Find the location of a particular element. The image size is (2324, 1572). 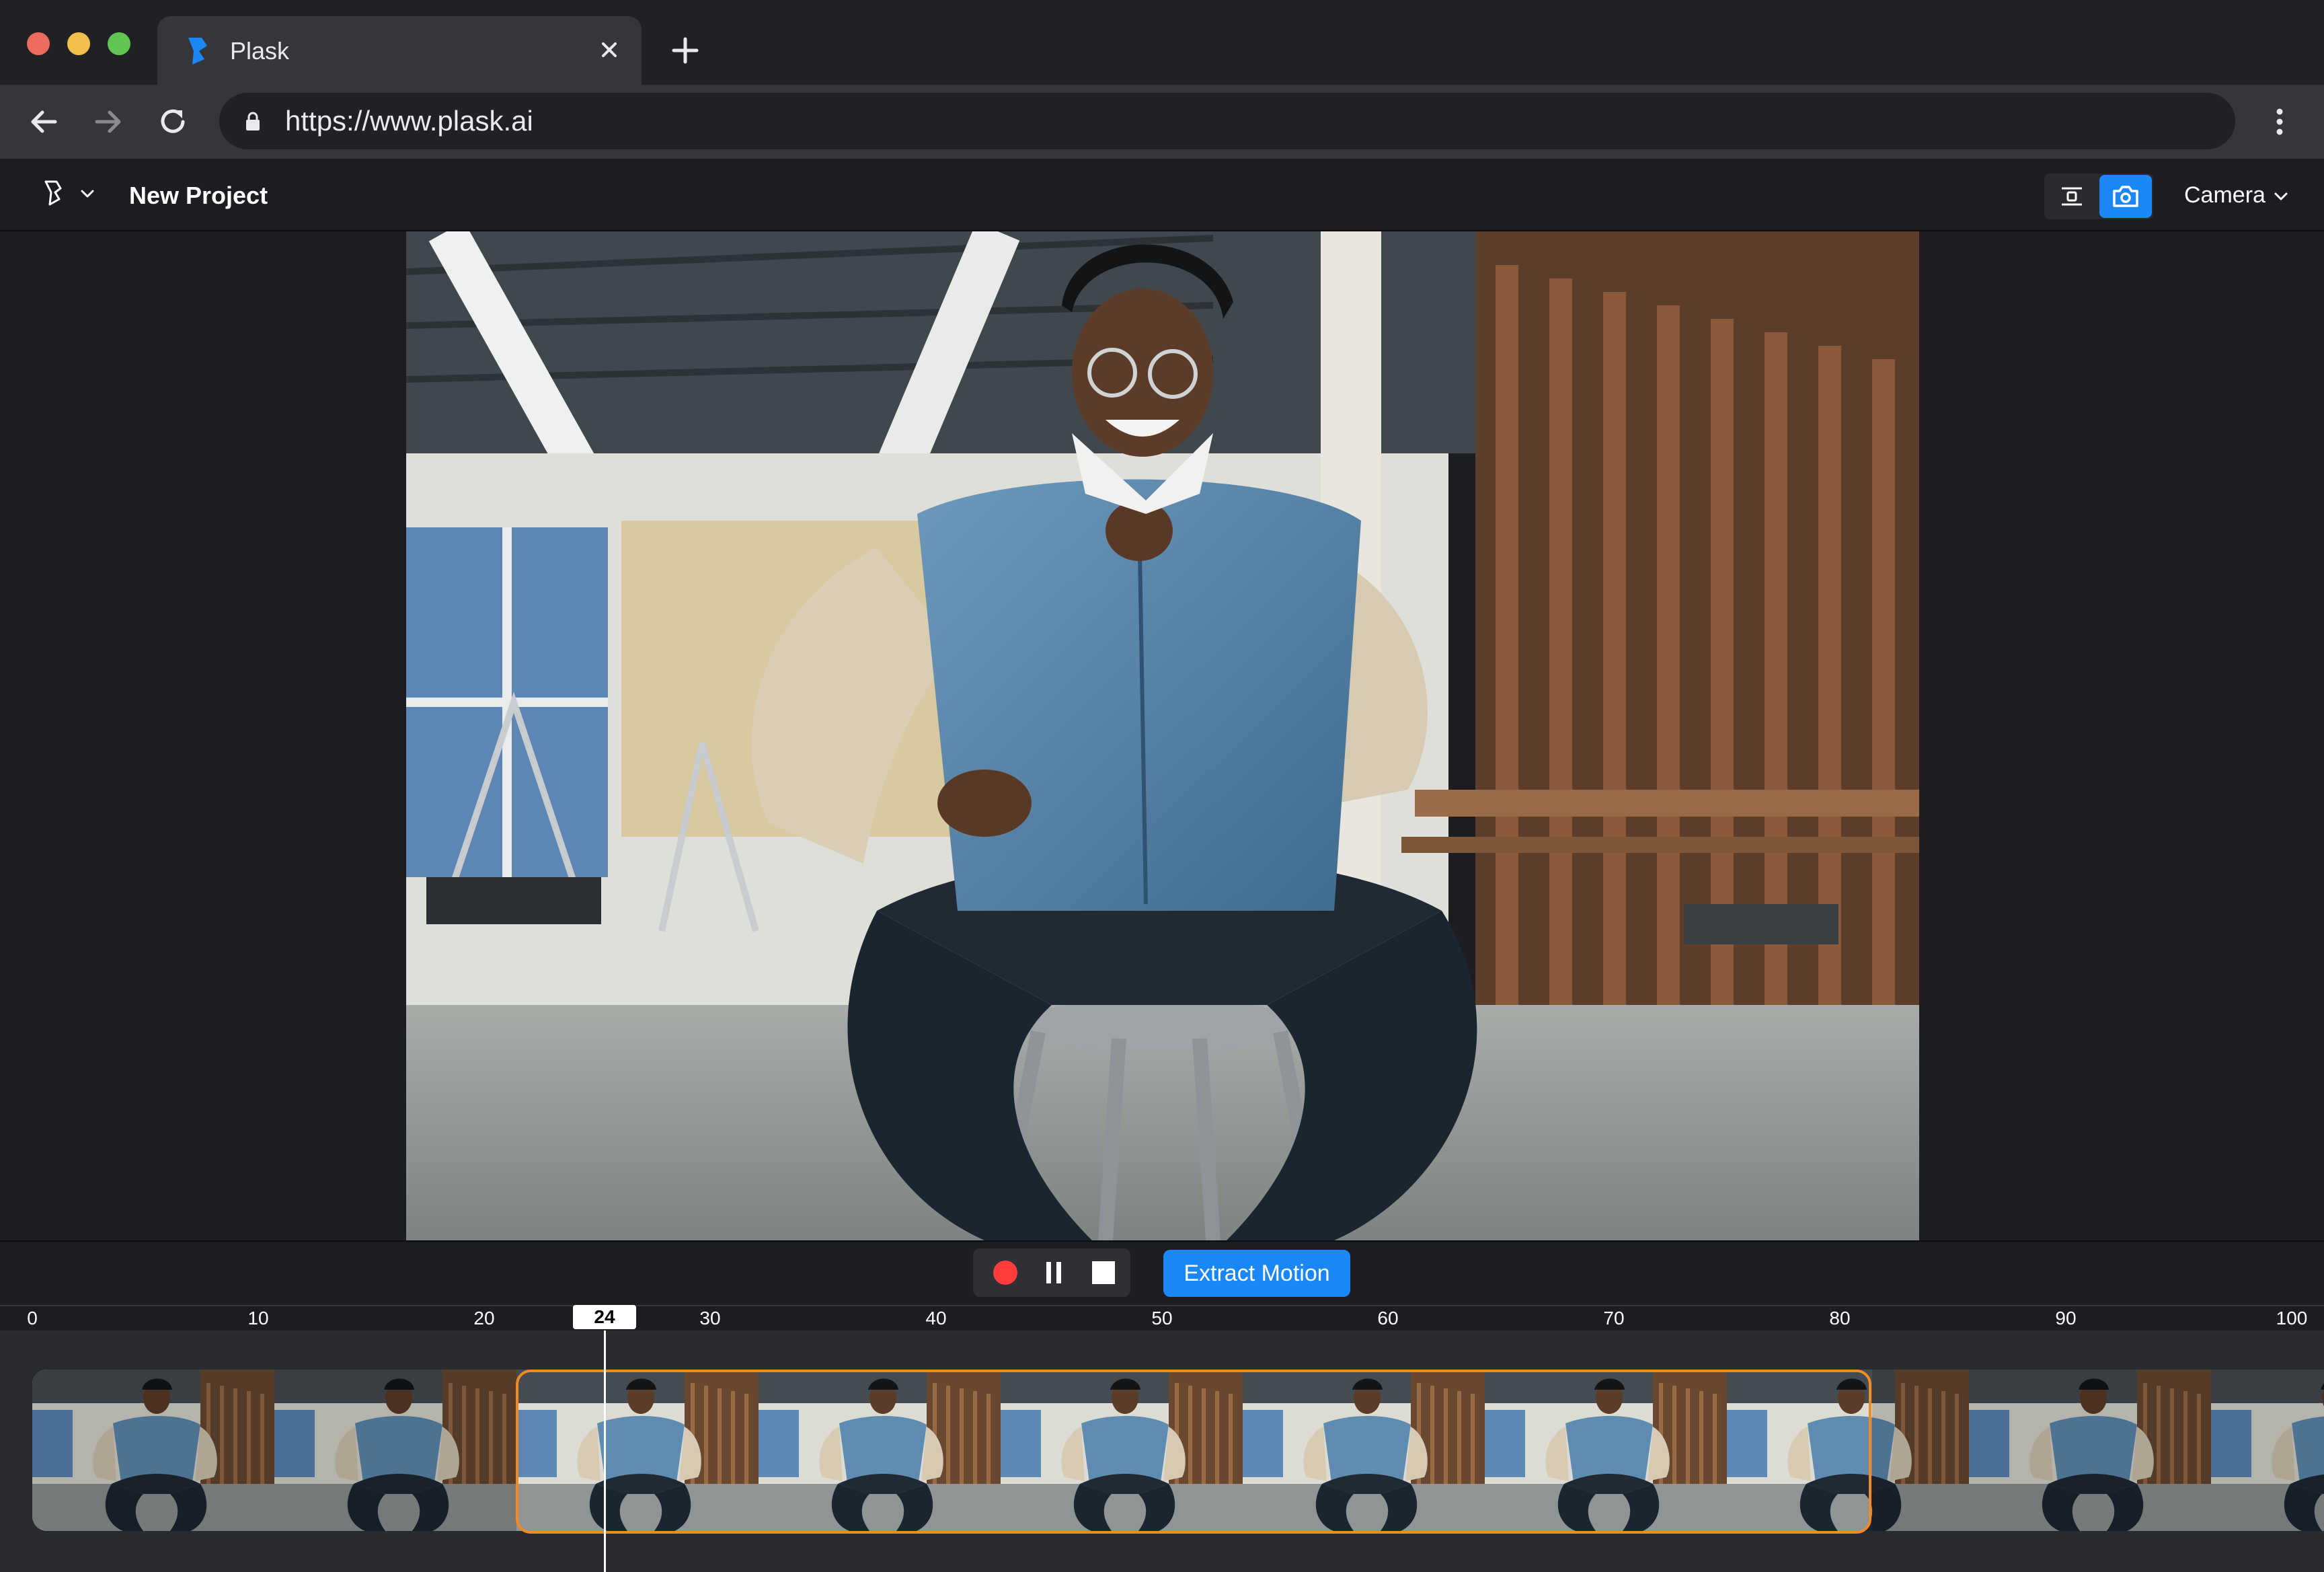

record-icon is located at coordinates (1005, 1272).